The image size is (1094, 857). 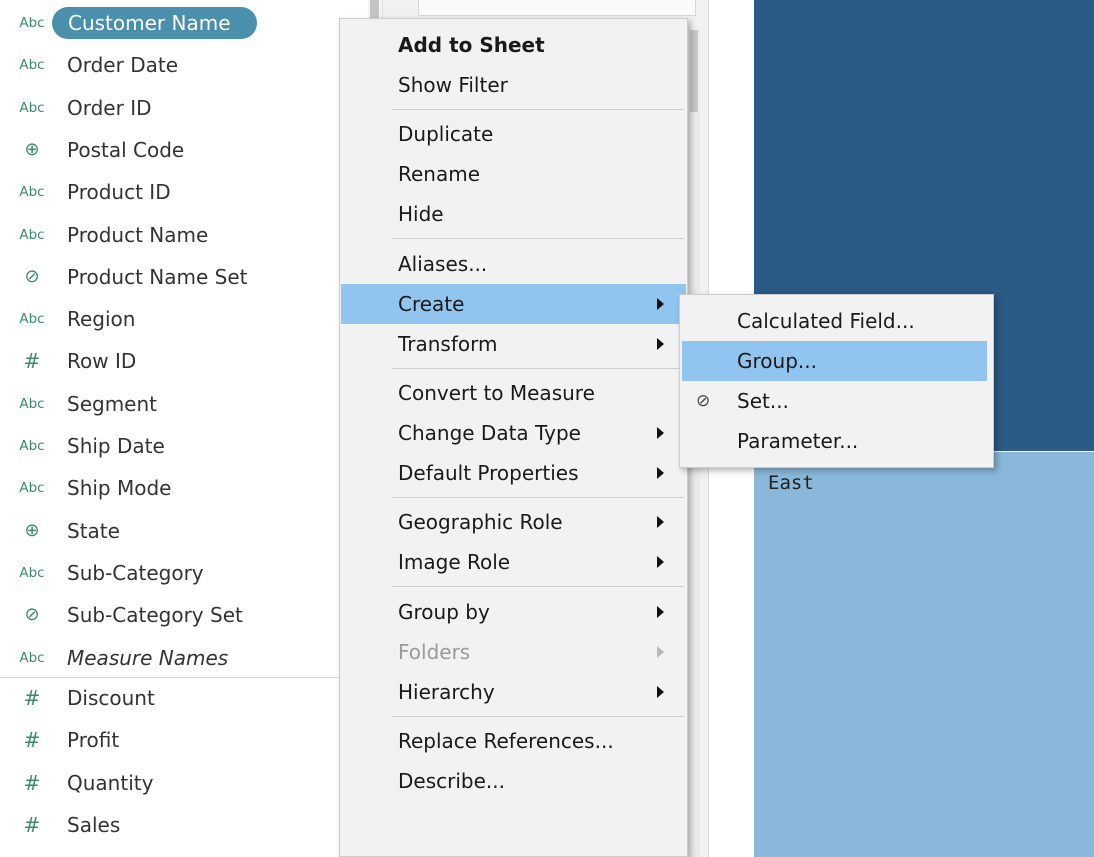 I want to click on field-label: Measure Names, so click(x=148, y=657).